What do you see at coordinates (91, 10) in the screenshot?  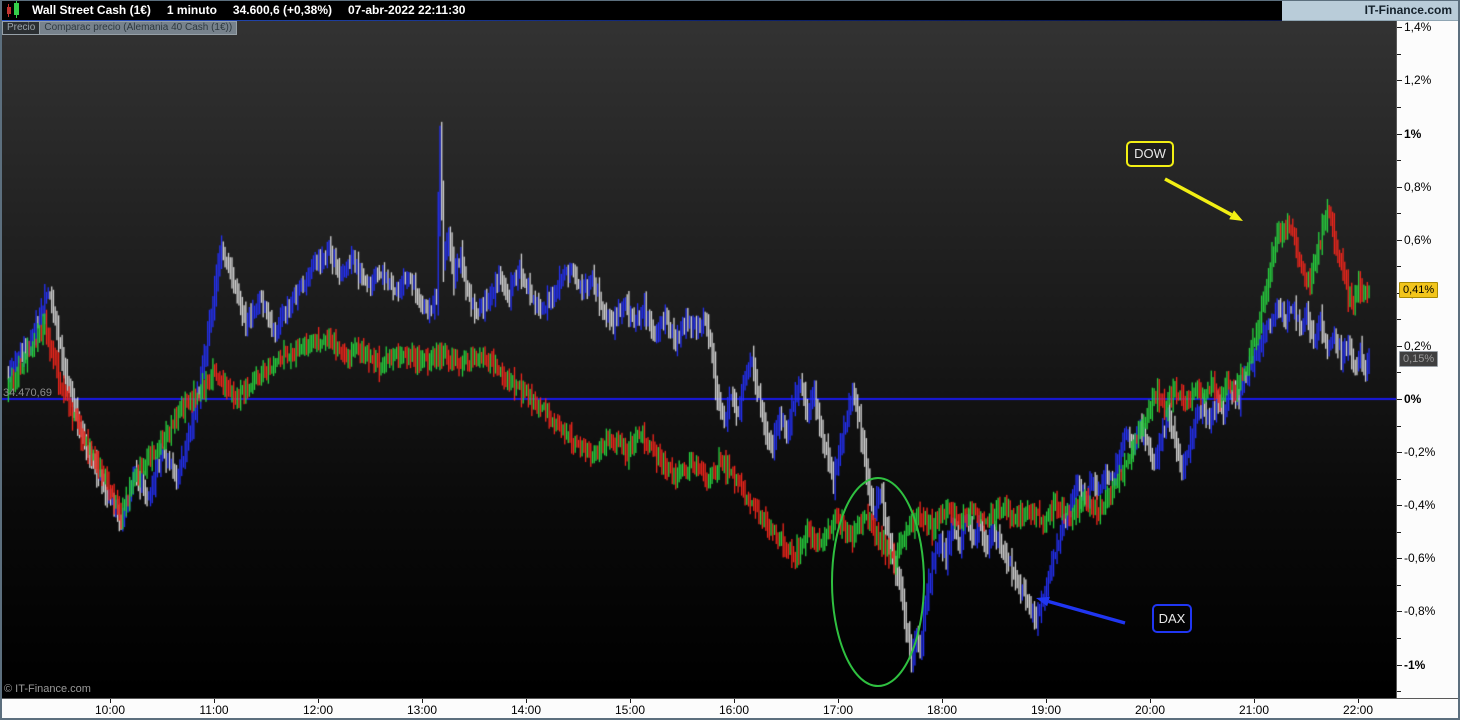 I see `instrument-title: Wall Street Cash (1€)` at bounding box center [91, 10].